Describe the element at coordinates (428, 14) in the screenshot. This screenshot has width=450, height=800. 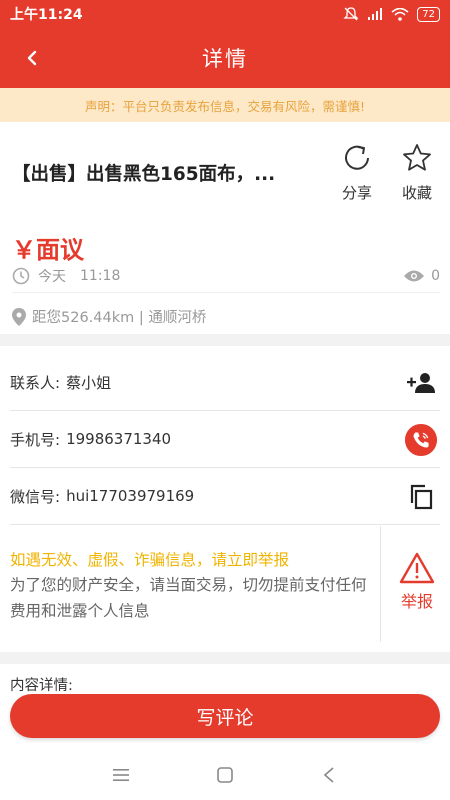
I see `battery-indicator: 72` at that location.